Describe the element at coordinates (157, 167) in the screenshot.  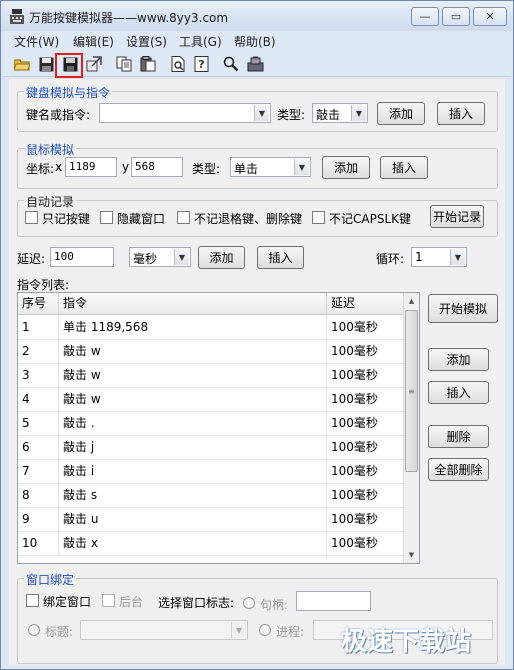
I see `y-coordinate-input: 568` at that location.